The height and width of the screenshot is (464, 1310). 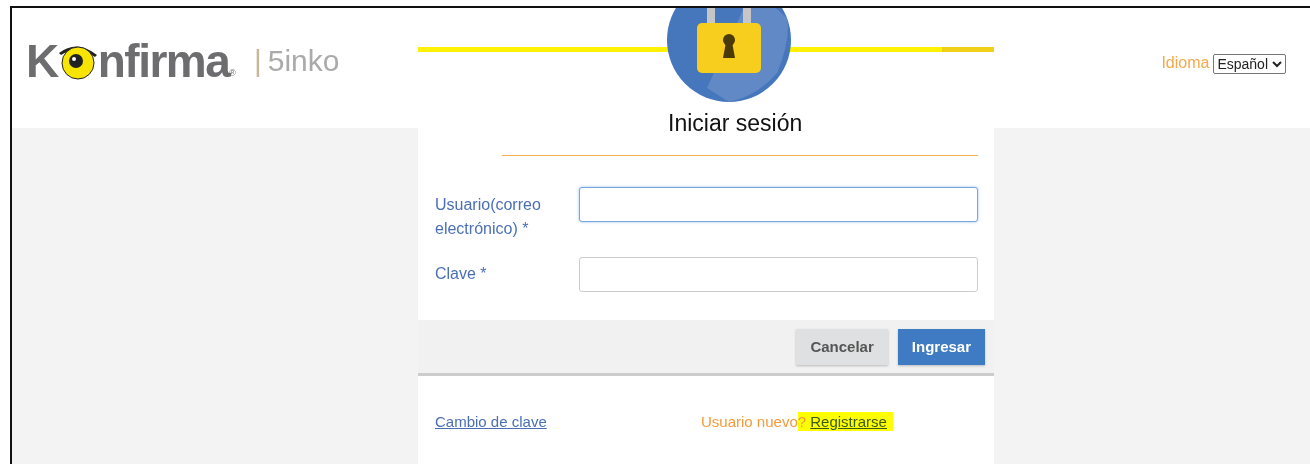 What do you see at coordinates (749, 421) in the screenshot?
I see `new-user-text: Usuario nuevo` at bounding box center [749, 421].